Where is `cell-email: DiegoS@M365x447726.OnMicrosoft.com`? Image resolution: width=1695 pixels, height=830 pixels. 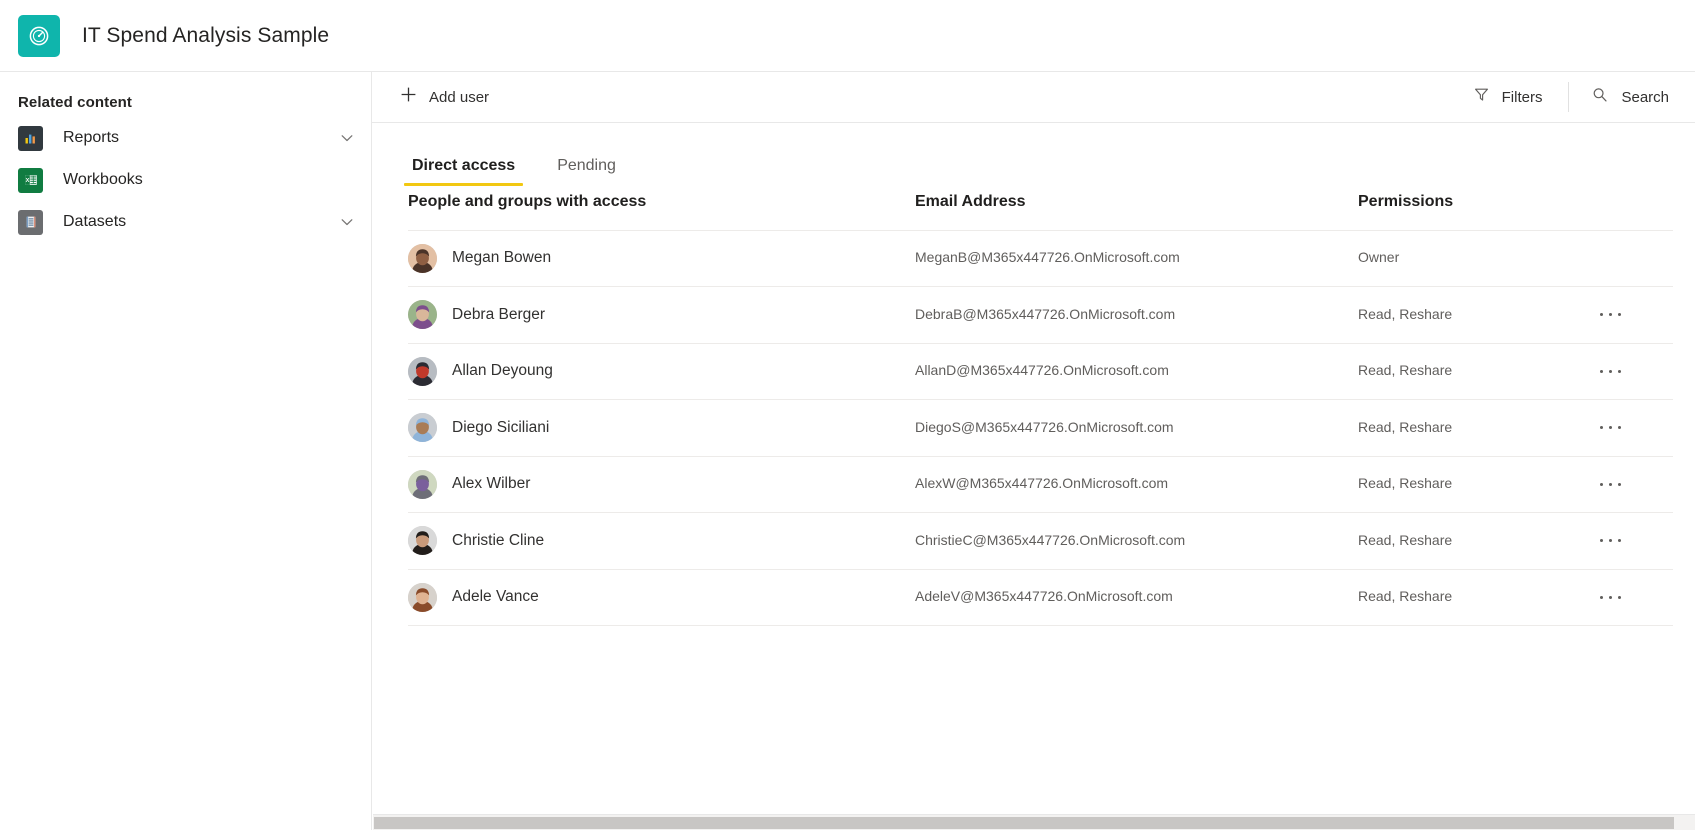 cell-email: DiegoS@M365x447726.OnMicrosoft.com is located at coordinates (1135, 428).